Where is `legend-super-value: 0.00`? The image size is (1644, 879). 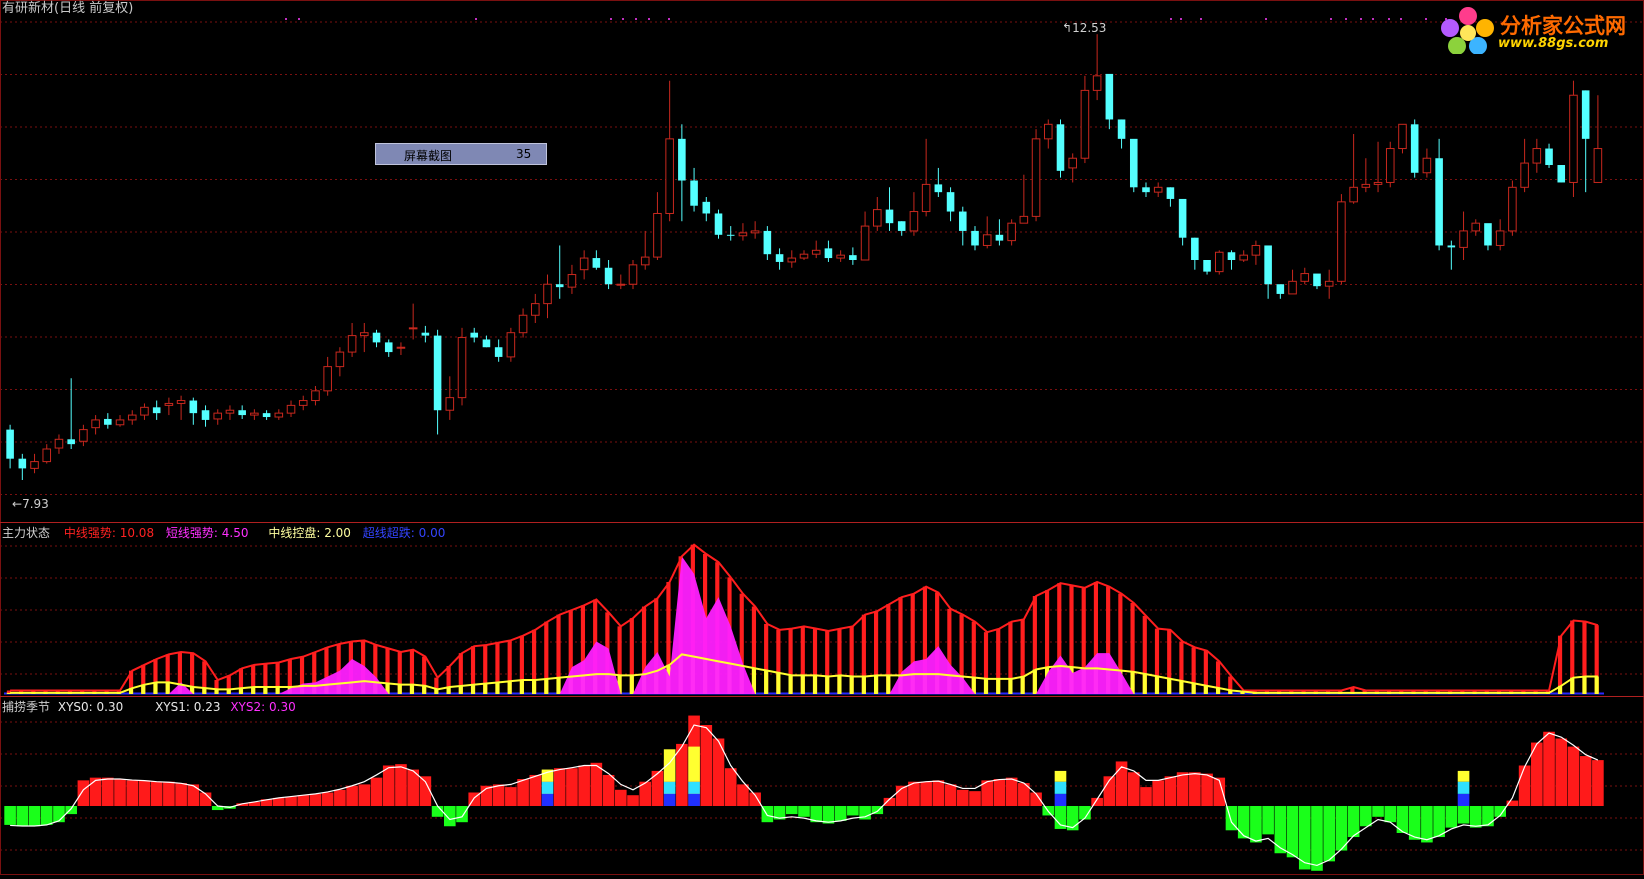 legend-super-value: 0.00 is located at coordinates (432, 533).